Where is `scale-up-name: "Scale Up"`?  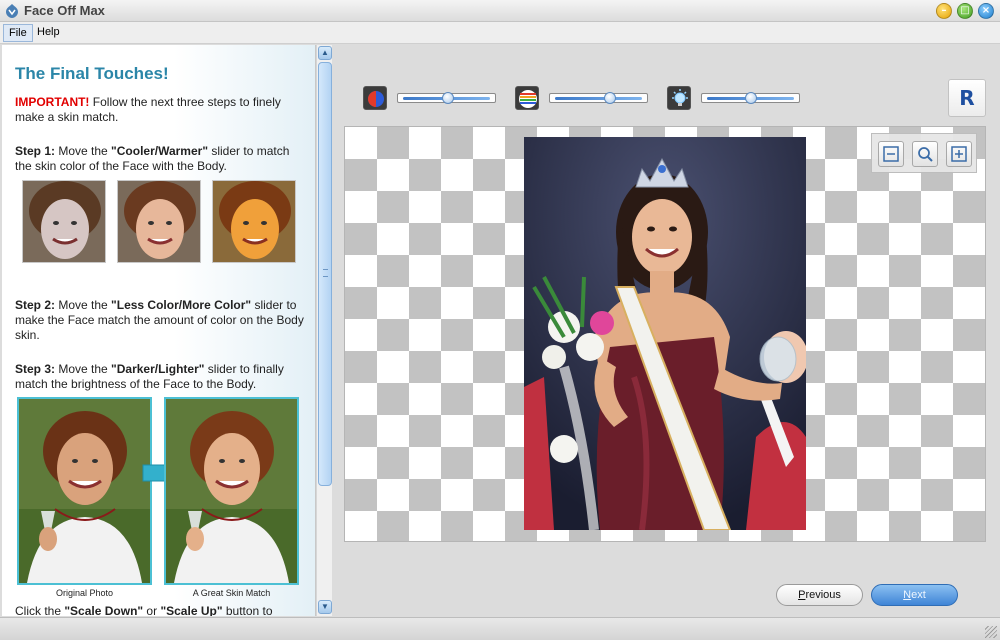 scale-up-name: "Scale Up" is located at coordinates (191, 610).